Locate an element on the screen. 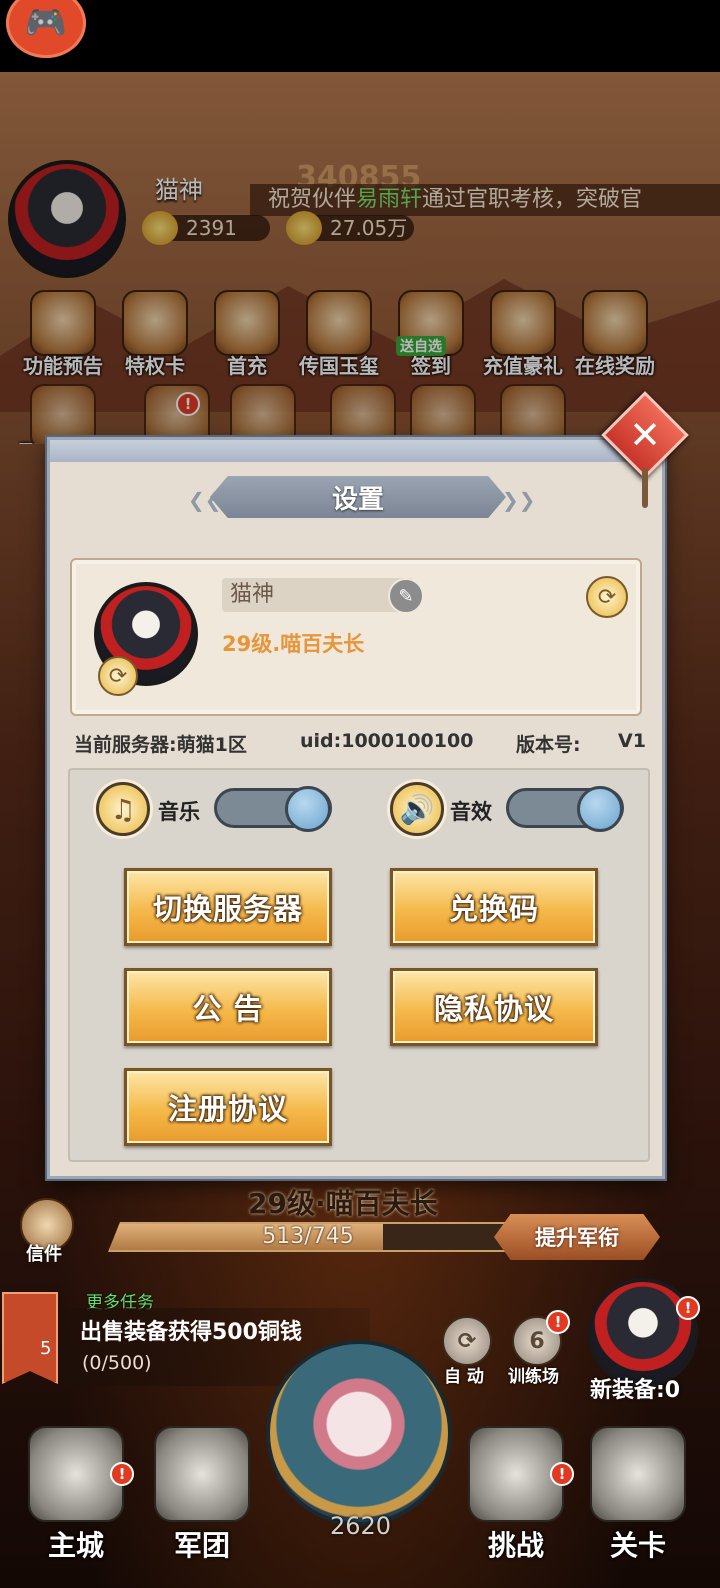 This screenshot has width=720, height=1588. mail-label: 信件 is located at coordinates (44, 1254).